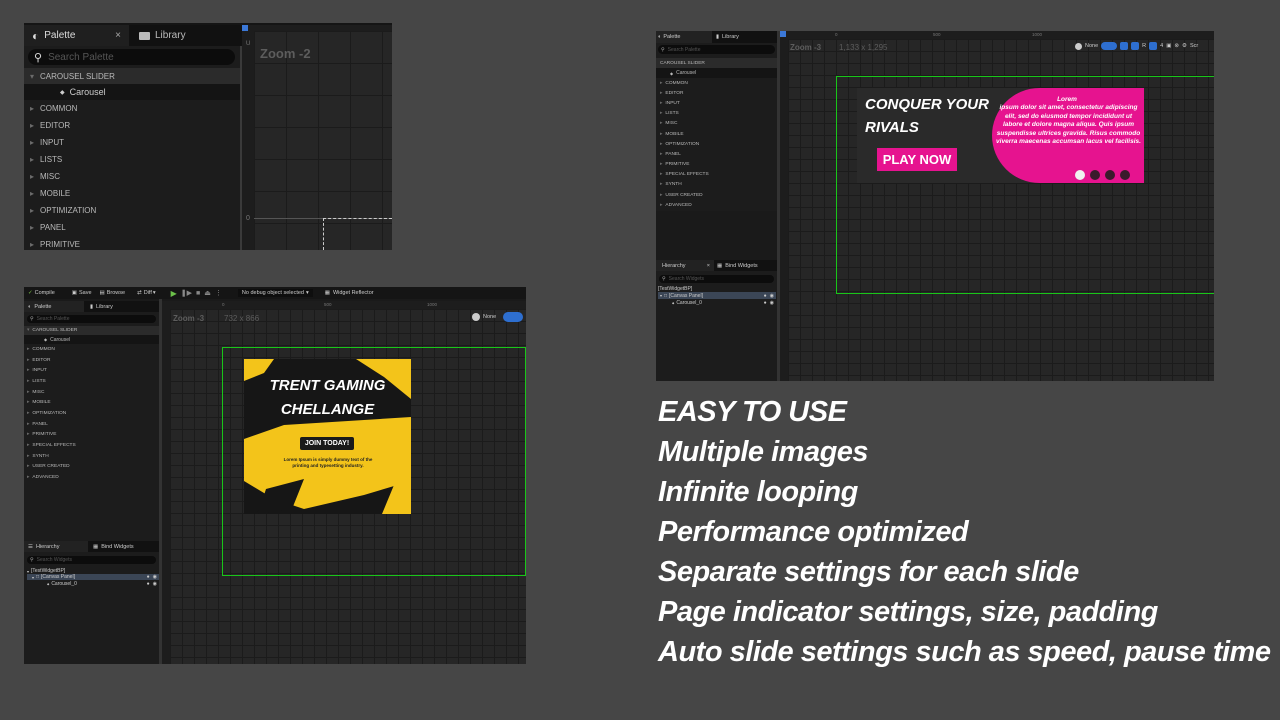  Describe the element at coordinates (1135, 46) in the screenshot. I see `layout-icon` at that location.